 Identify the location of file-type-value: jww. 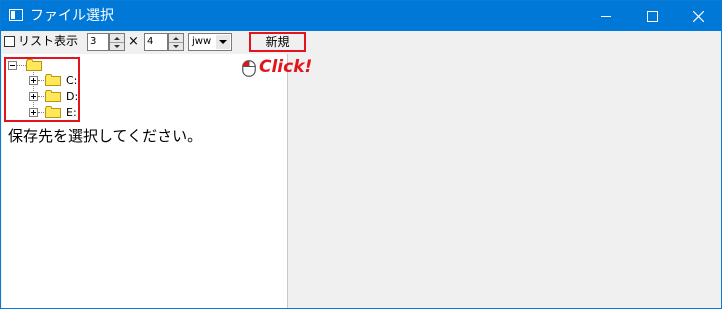
(202, 41).